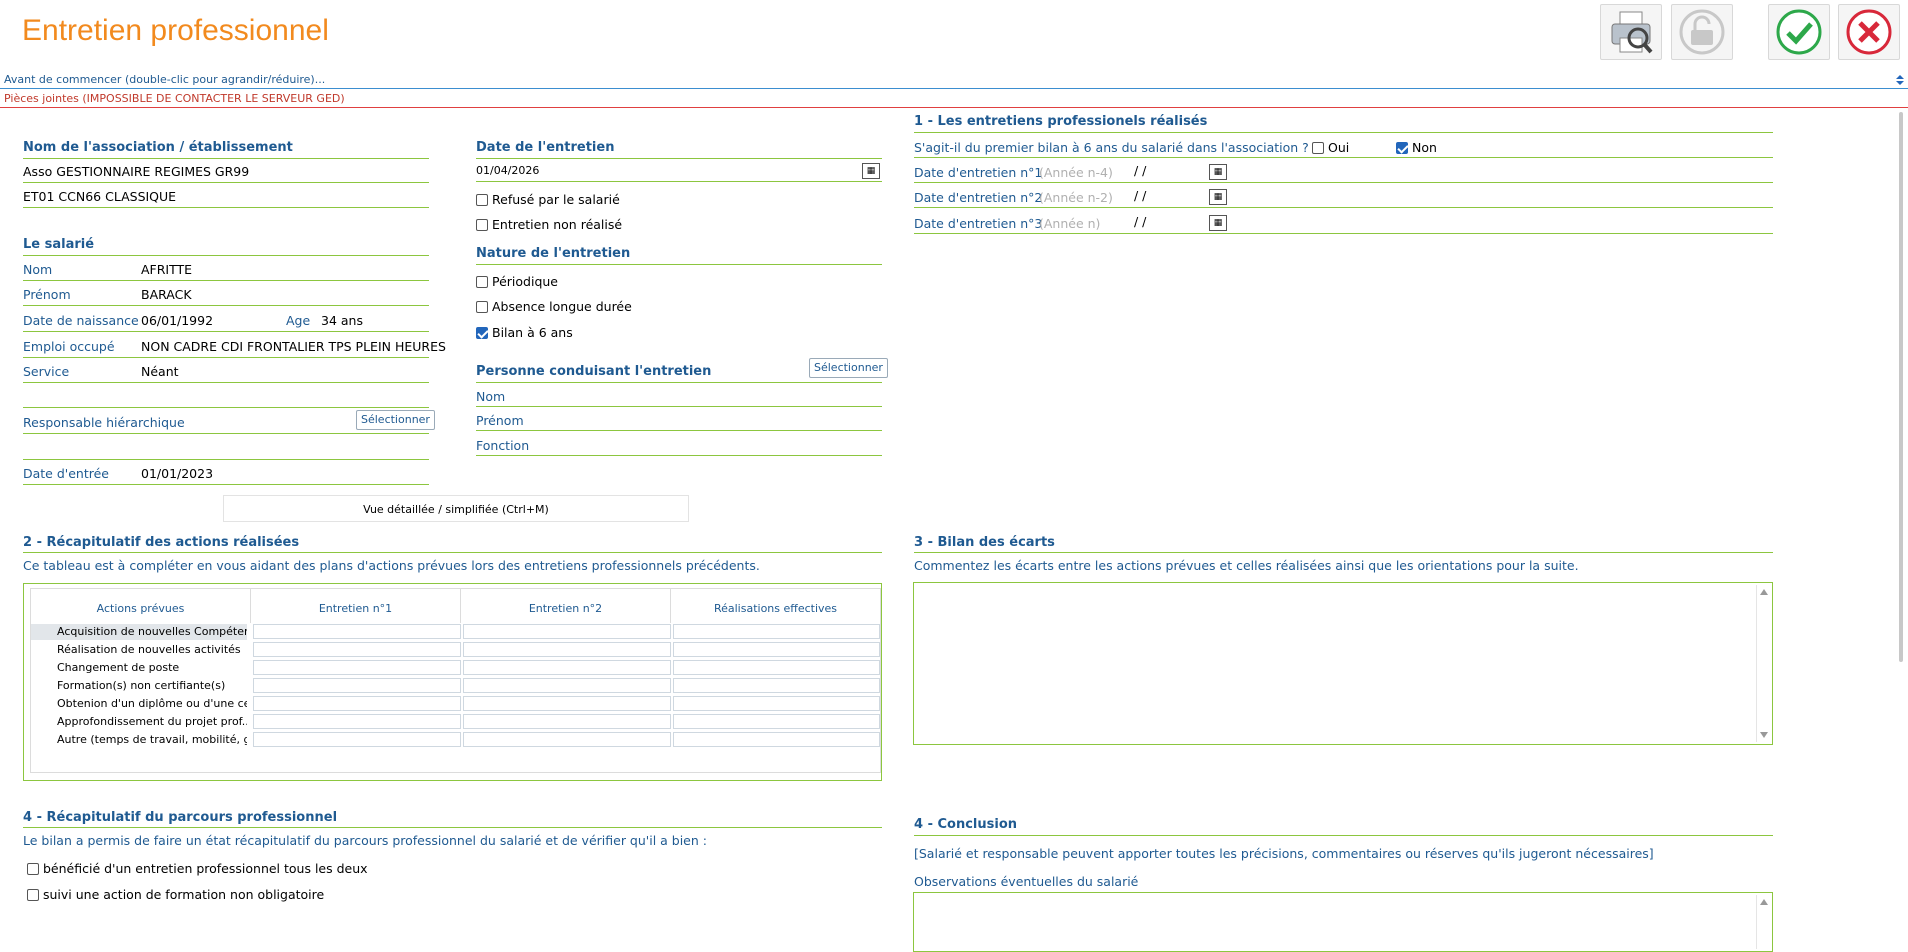  What do you see at coordinates (100, 196) in the screenshot?
I see `assoc-etab: ET01 CCN66 CLASSIQUE` at bounding box center [100, 196].